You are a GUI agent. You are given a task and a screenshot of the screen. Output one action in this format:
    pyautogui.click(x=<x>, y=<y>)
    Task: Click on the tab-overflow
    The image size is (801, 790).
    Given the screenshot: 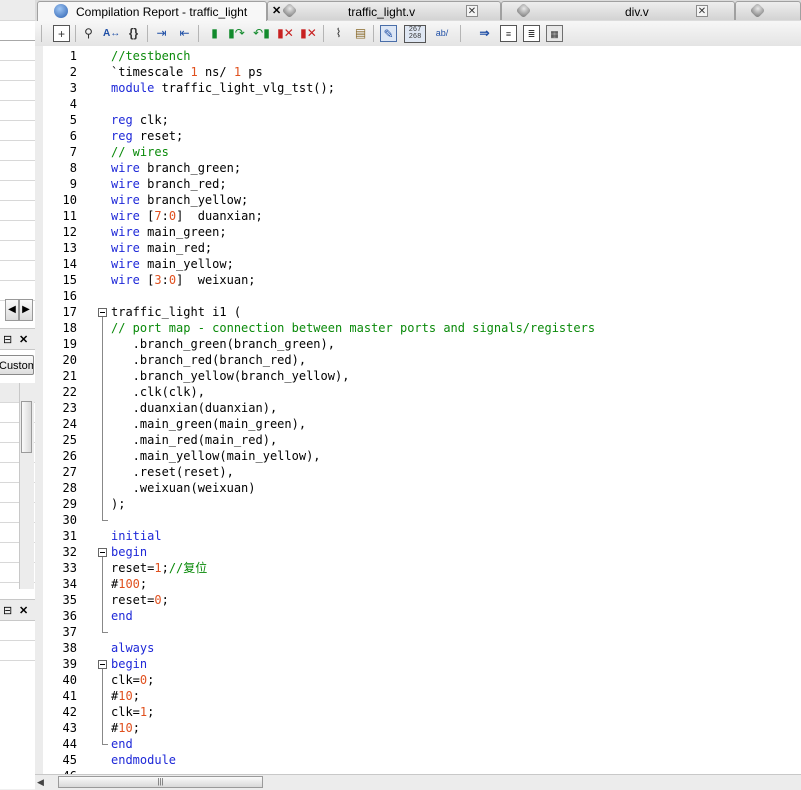 What is the action you would take?
    pyautogui.click(x=768, y=10)
    